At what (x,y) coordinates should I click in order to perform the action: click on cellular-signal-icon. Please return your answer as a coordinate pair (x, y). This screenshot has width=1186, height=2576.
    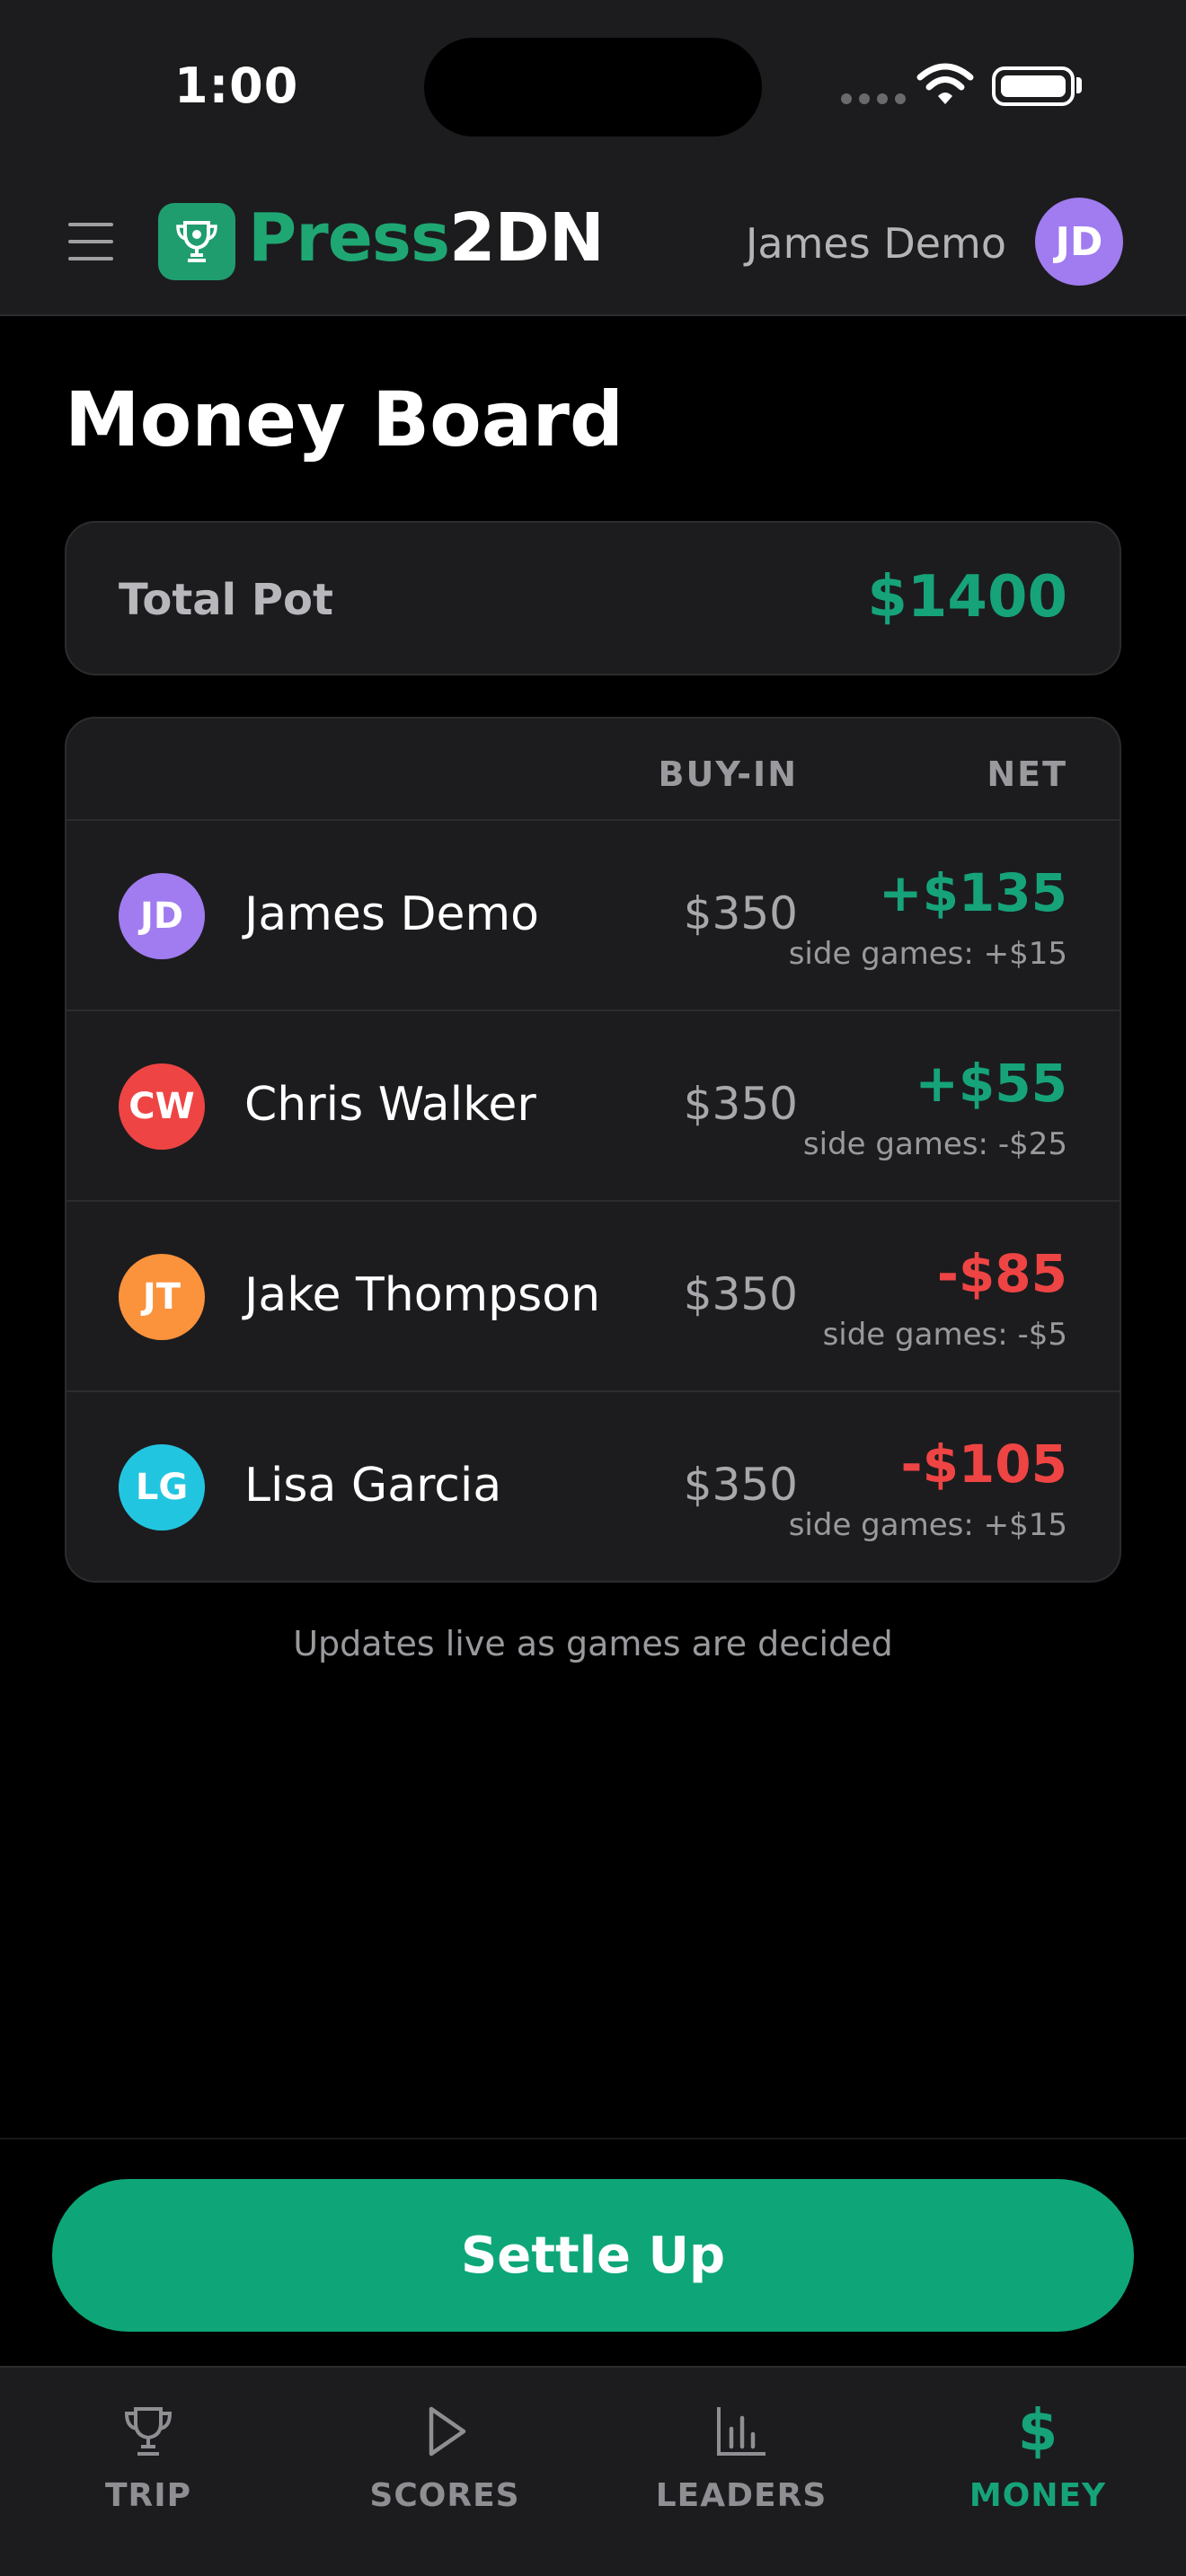
    Looking at the image, I should click on (873, 98).